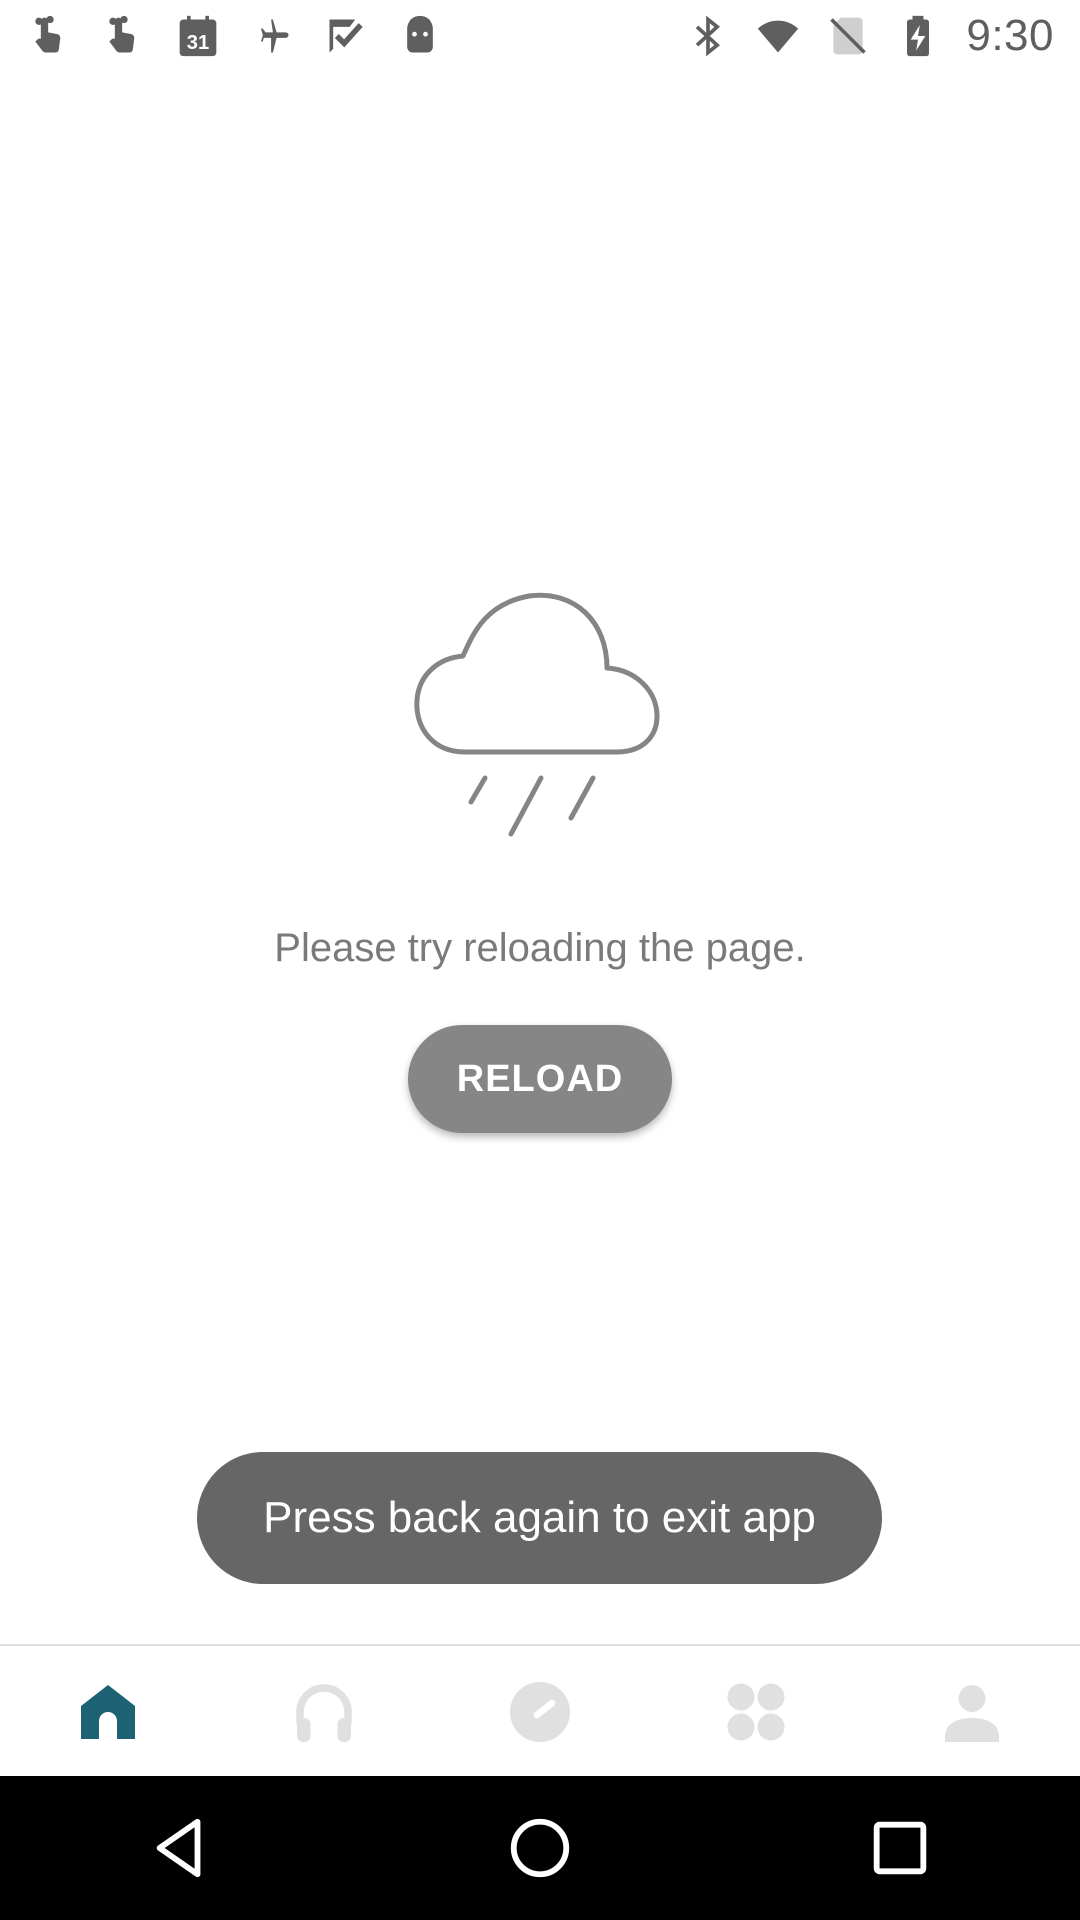 The width and height of the screenshot is (1080, 1920). What do you see at coordinates (778, 36) in the screenshot?
I see `wifi-icon` at bounding box center [778, 36].